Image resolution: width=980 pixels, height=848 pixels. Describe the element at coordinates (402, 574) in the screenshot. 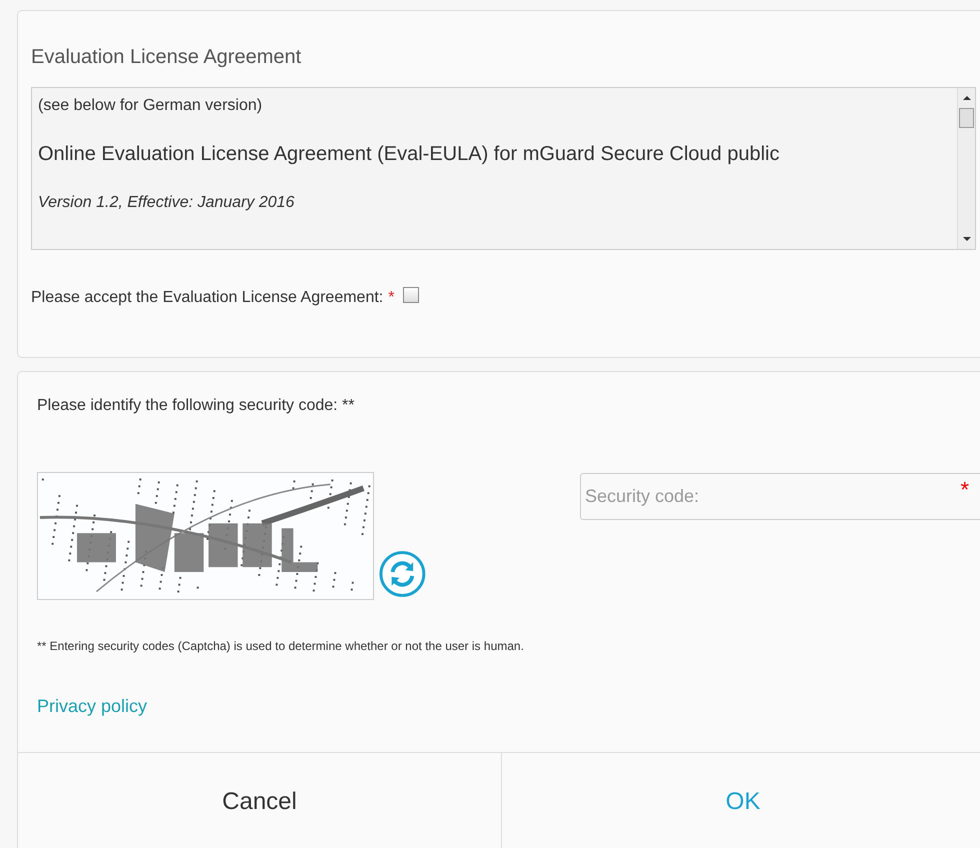

I see `refresh-icon` at that location.